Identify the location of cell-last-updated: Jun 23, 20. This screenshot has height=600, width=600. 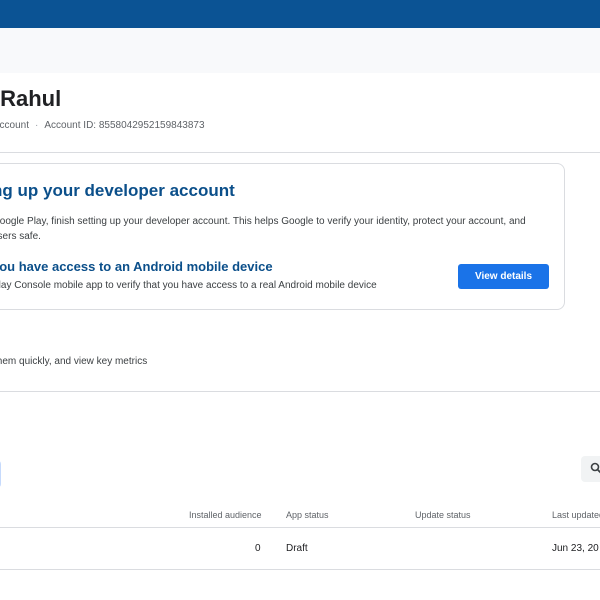
(575, 548).